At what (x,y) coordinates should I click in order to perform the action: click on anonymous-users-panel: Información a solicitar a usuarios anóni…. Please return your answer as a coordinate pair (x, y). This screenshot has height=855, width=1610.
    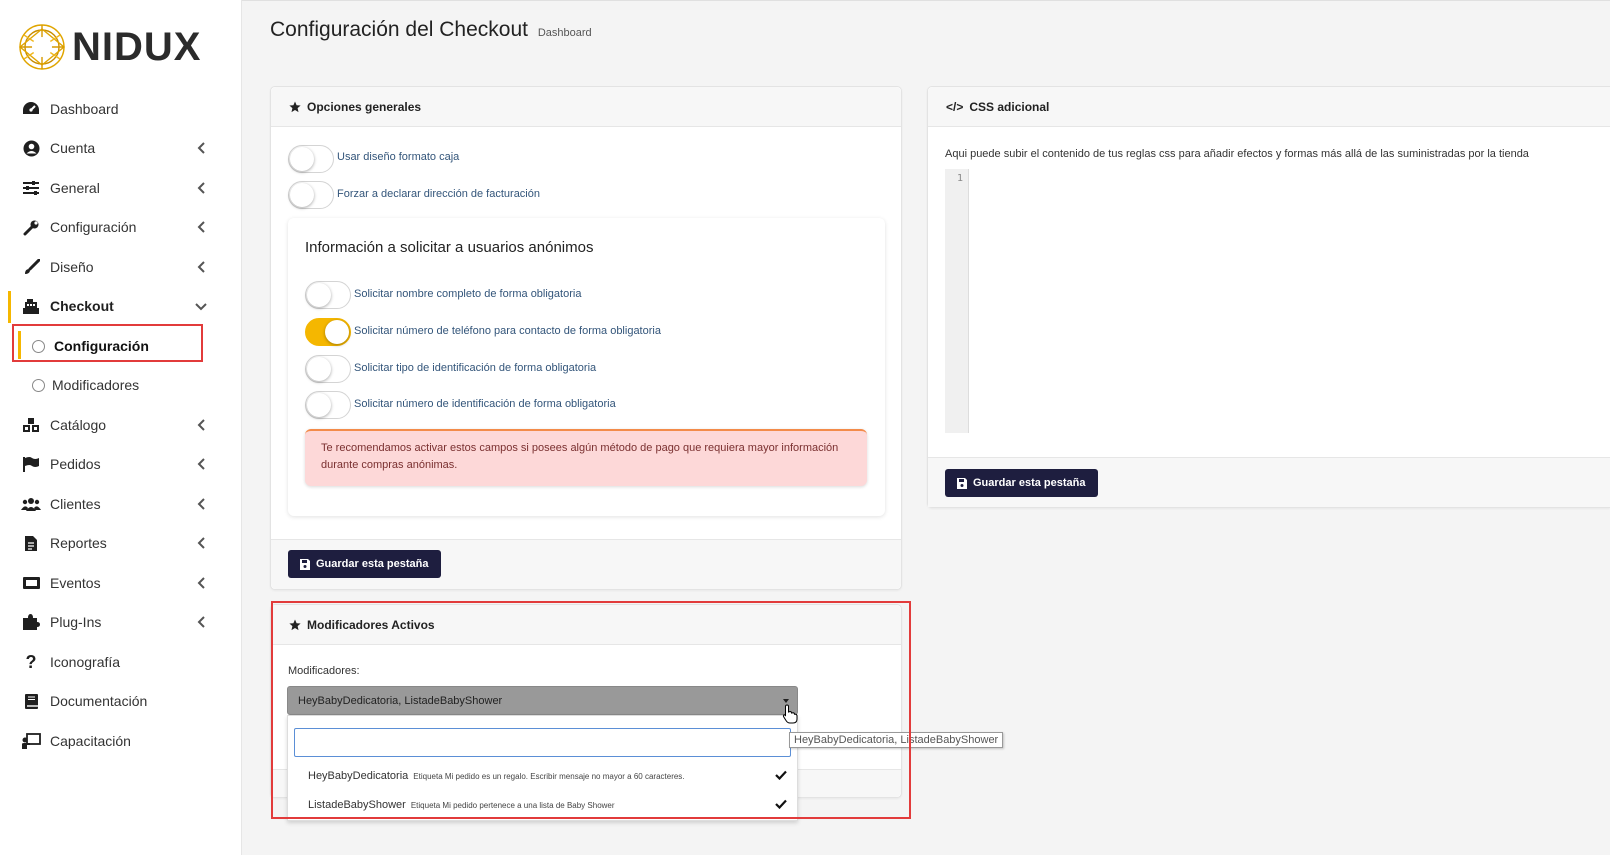
    Looking at the image, I should click on (586, 367).